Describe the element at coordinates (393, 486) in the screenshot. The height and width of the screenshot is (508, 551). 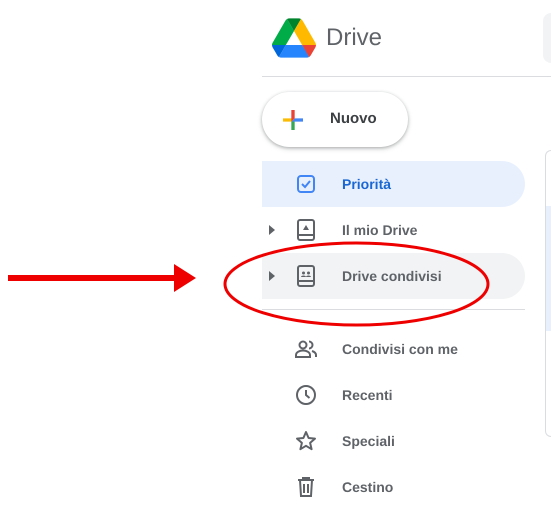
I see `nav-item: Cestino` at that location.